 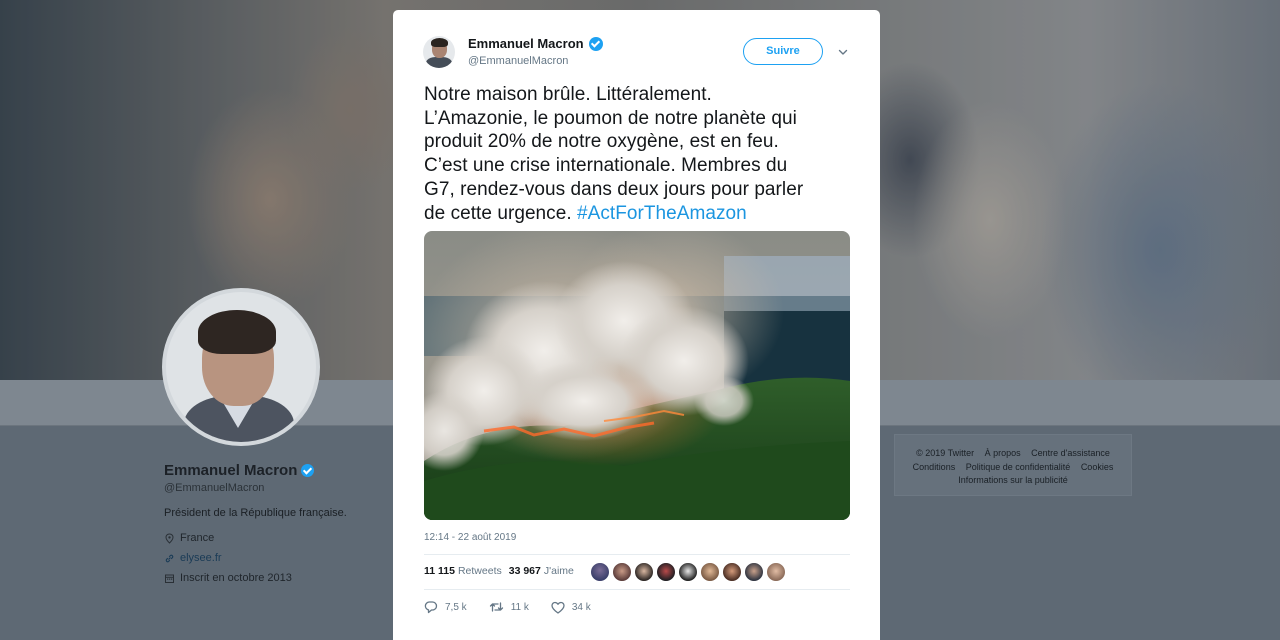 I want to click on profile-joined: Inscrit en octobre 2013, so click(x=279, y=578).